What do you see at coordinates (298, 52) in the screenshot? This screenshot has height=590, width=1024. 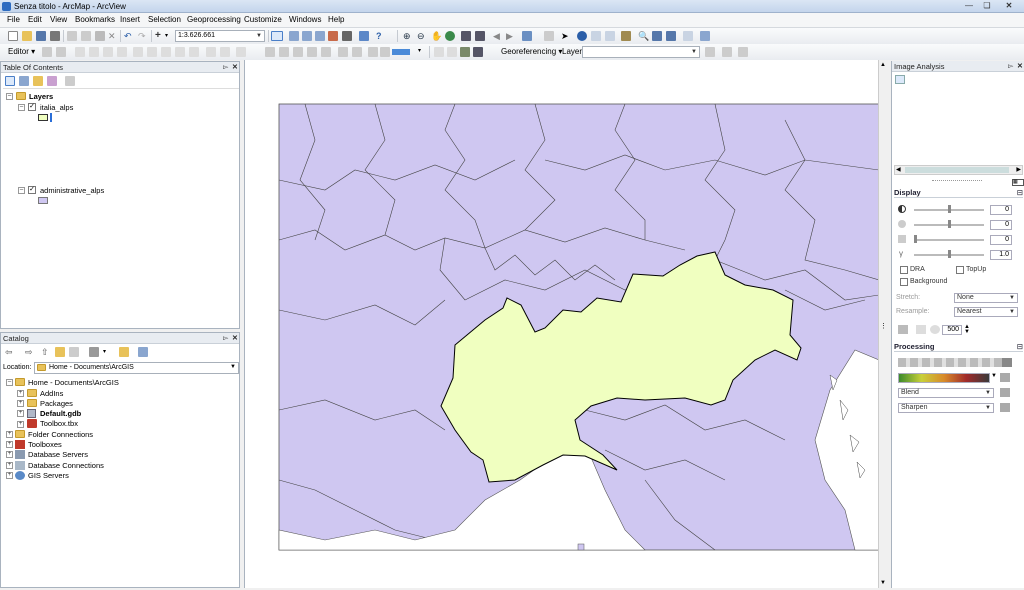 I see `draw-rectangle-icon` at bounding box center [298, 52].